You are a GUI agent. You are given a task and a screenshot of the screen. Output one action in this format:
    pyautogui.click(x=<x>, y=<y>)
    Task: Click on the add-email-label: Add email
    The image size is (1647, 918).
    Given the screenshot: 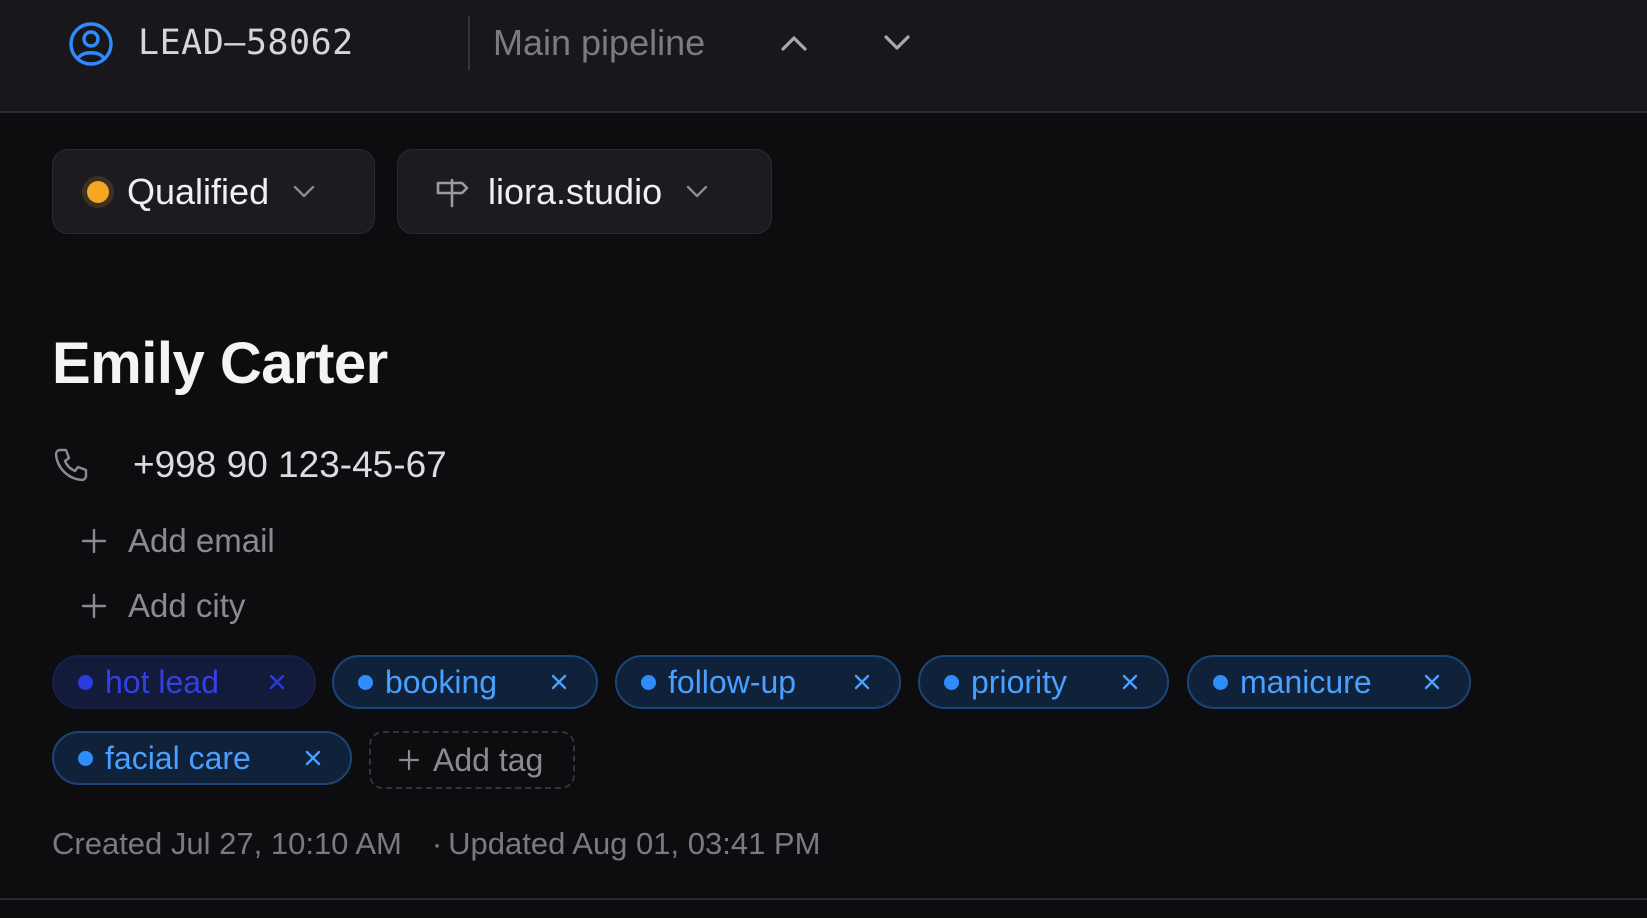 What is the action you would take?
    pyautogui.click(x=201, y=540)
    